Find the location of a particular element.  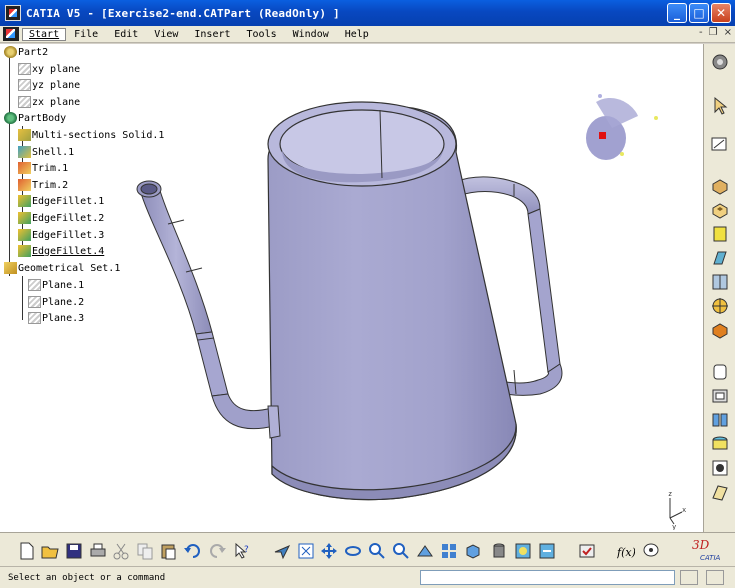

svg-text: f(x) is located at coordinates (626, 552).